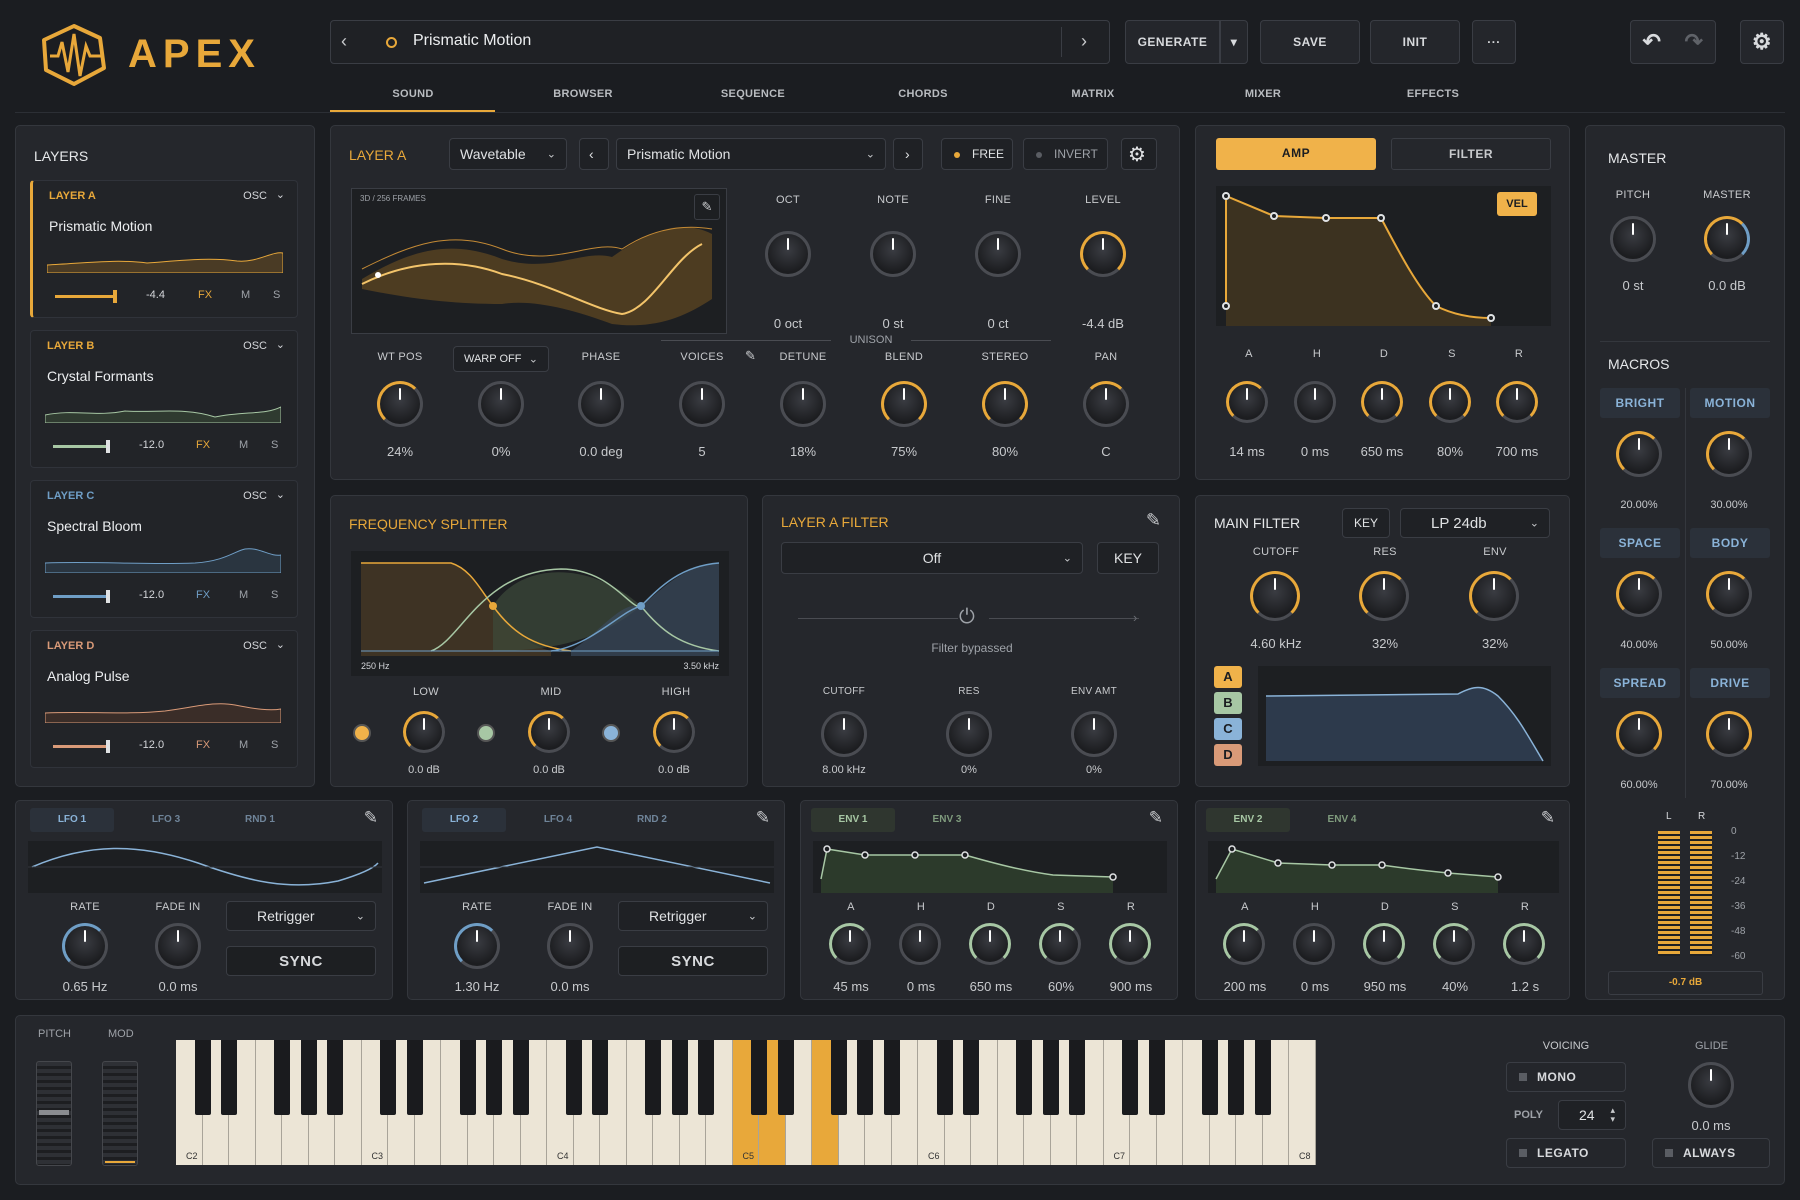 This screenshot has width=1800, height=1200. I want to click on layer-solo-button: S, so click(274, 445).